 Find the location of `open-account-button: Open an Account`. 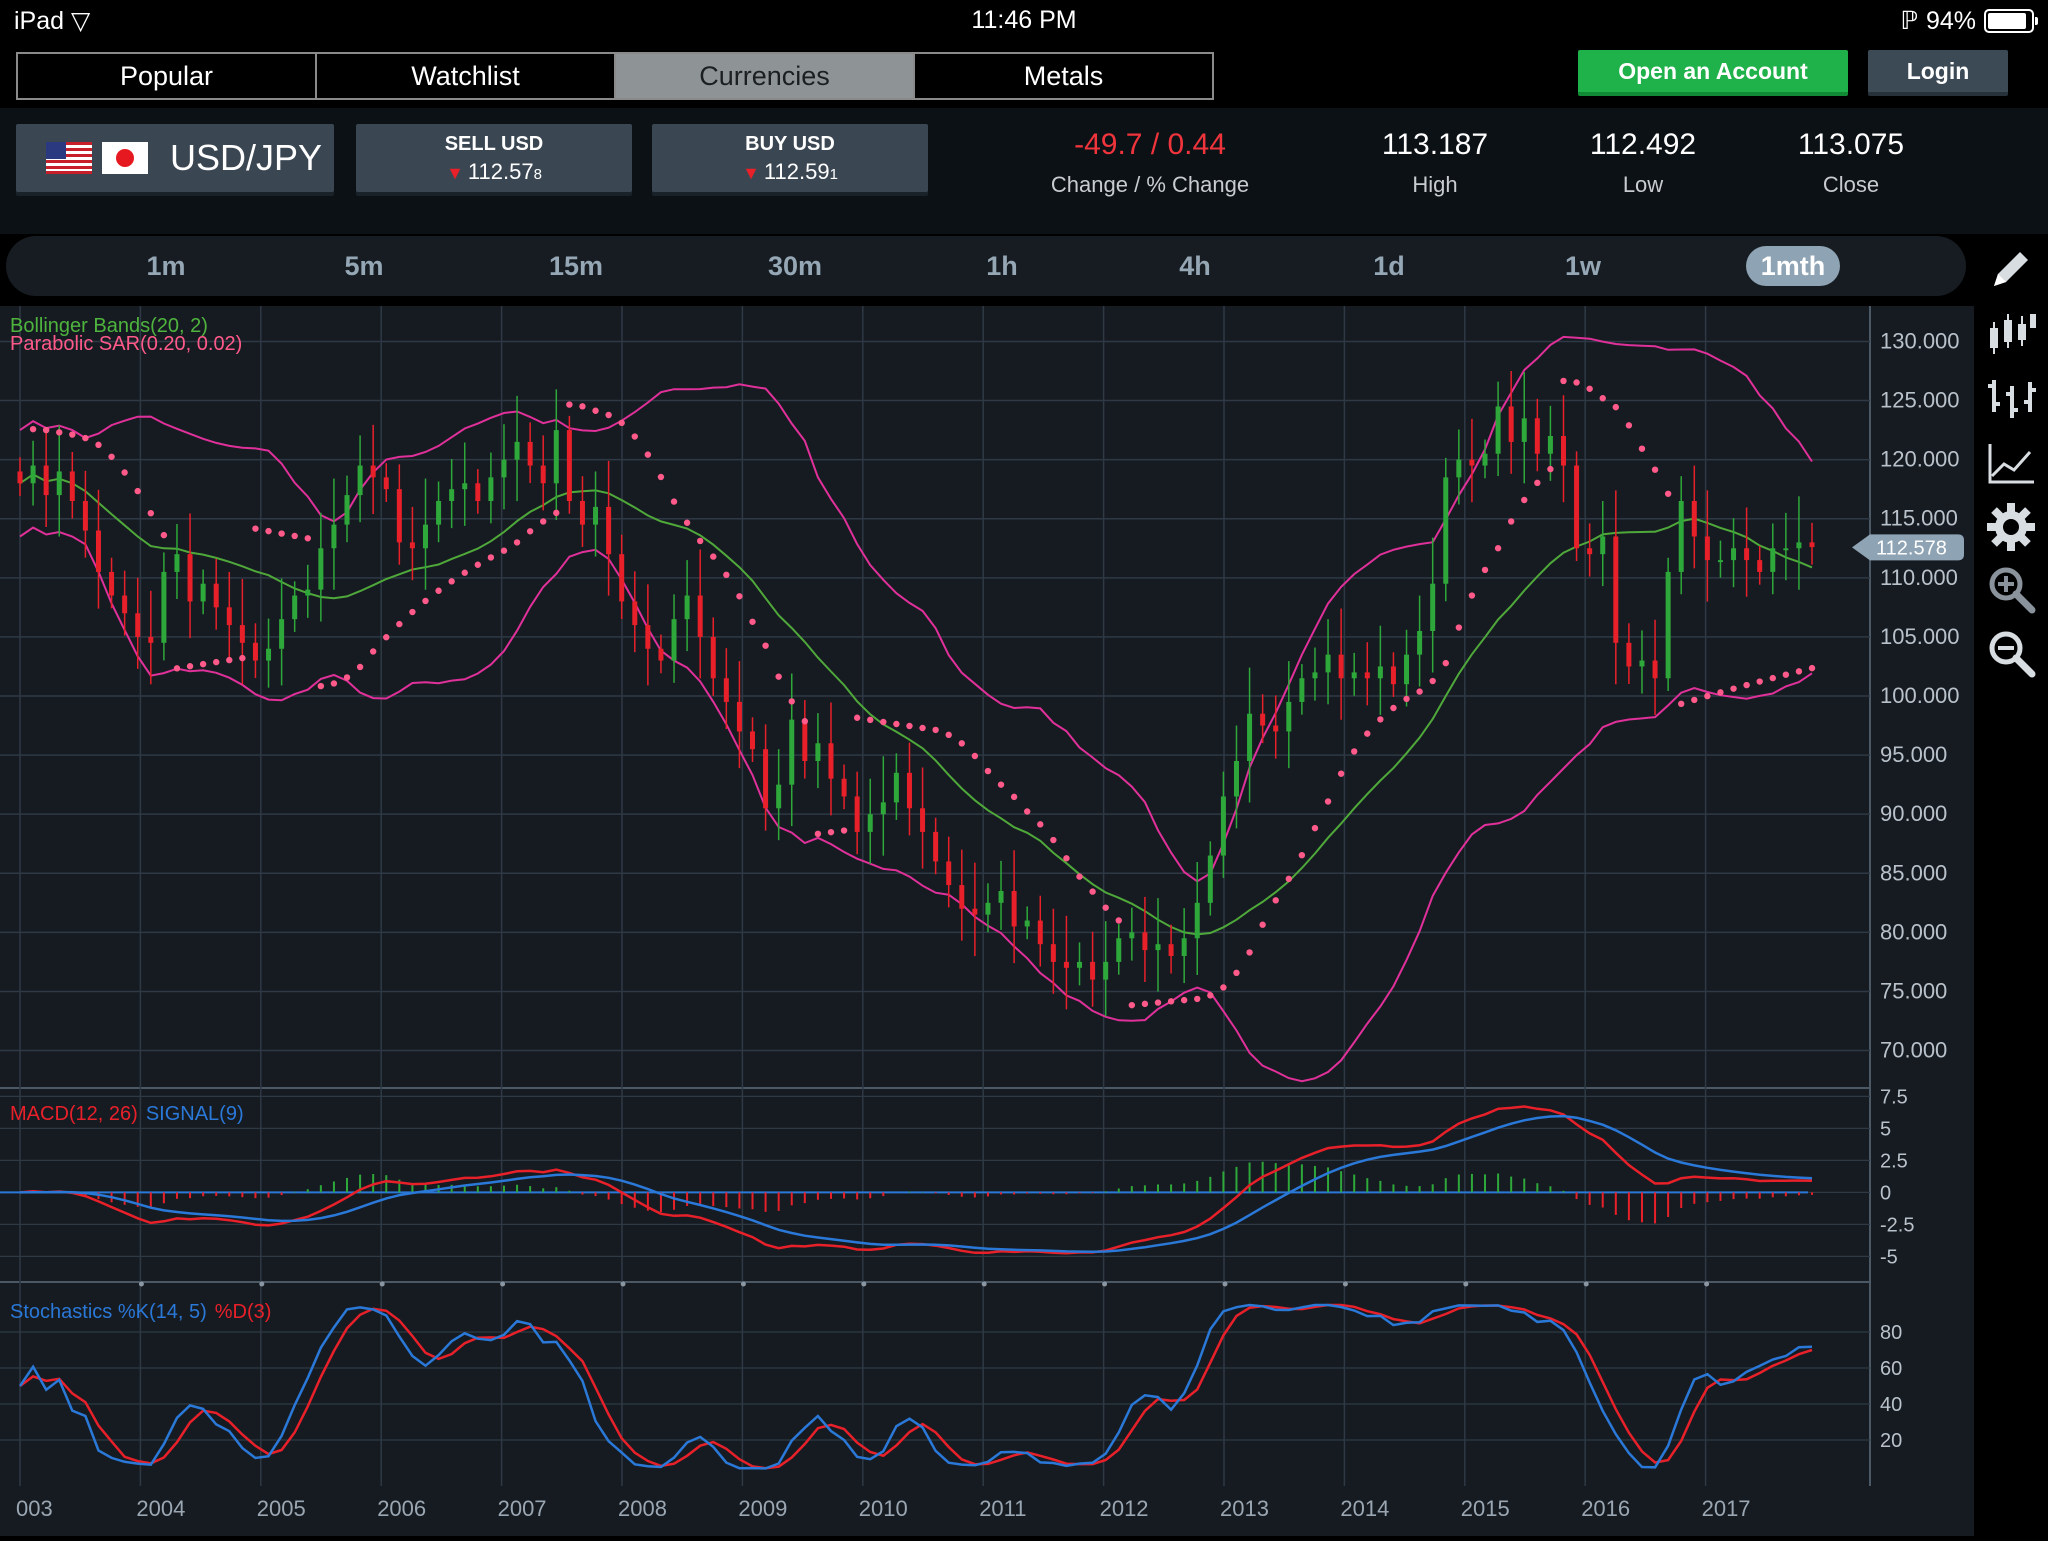

open-account-button: Open an Account is located at coordinates (1713, 73).